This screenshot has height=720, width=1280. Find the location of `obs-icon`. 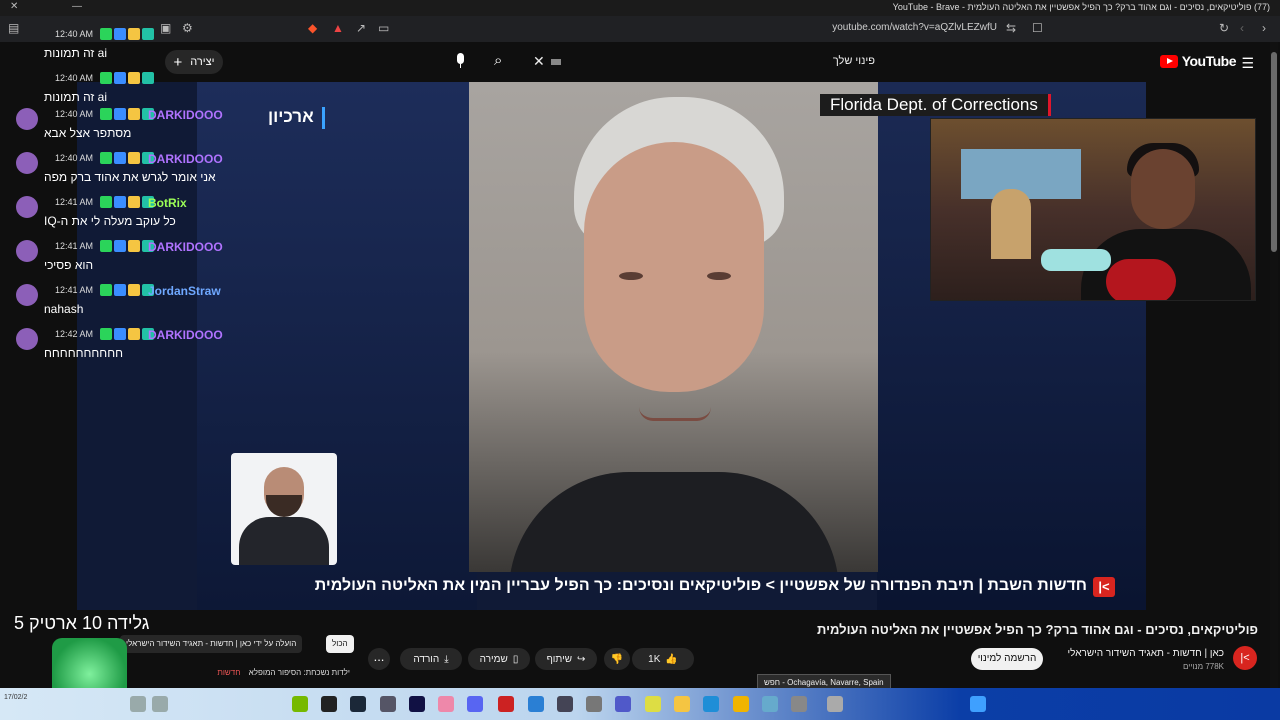

obs-icon is located at coordinates (329, 704).